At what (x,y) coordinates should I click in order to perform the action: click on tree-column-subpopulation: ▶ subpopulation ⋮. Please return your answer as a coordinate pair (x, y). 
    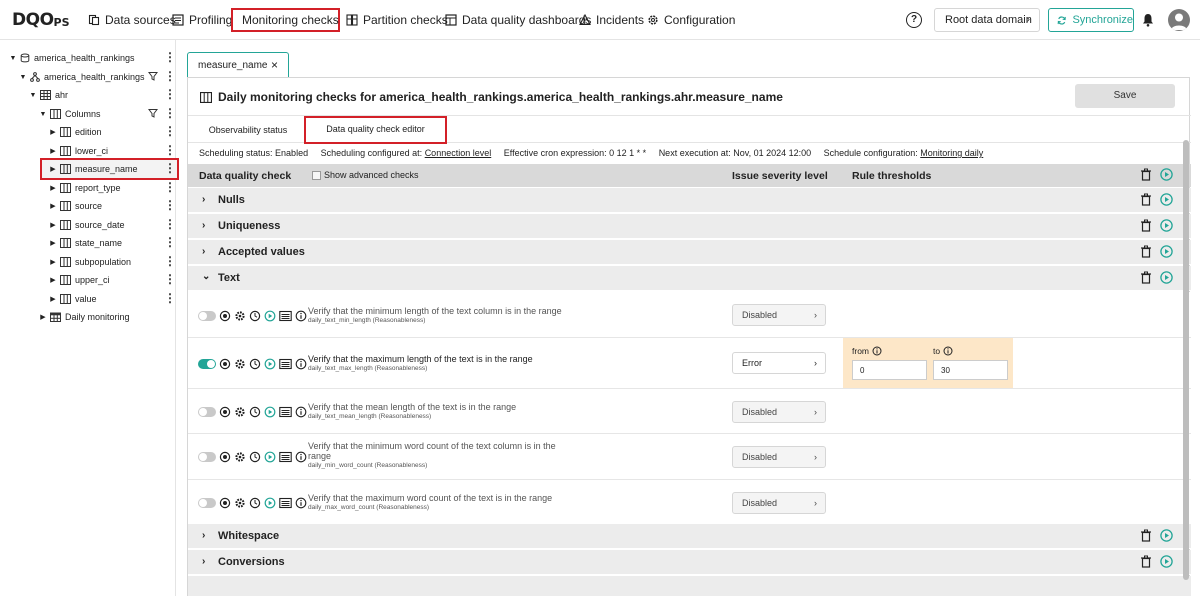
    Looking at the image, I should click on (88, 262).